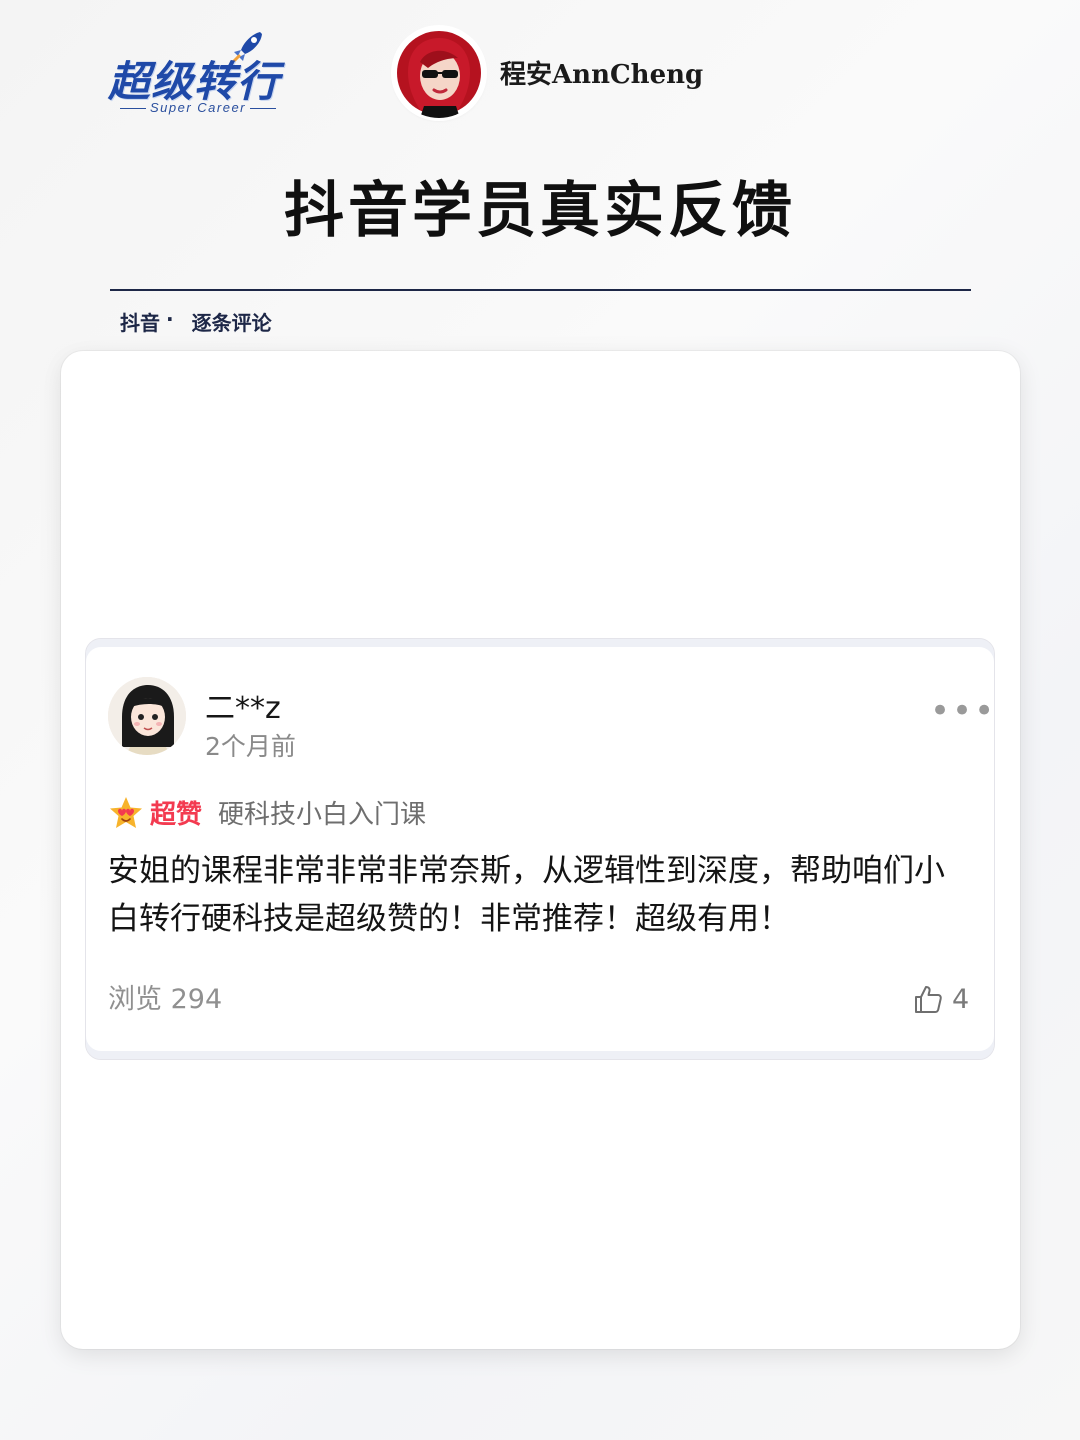 The image size is (1080, 1440). I want to click on rating-tag: 超赞 硬科技小白入门课, so click(267, 812).